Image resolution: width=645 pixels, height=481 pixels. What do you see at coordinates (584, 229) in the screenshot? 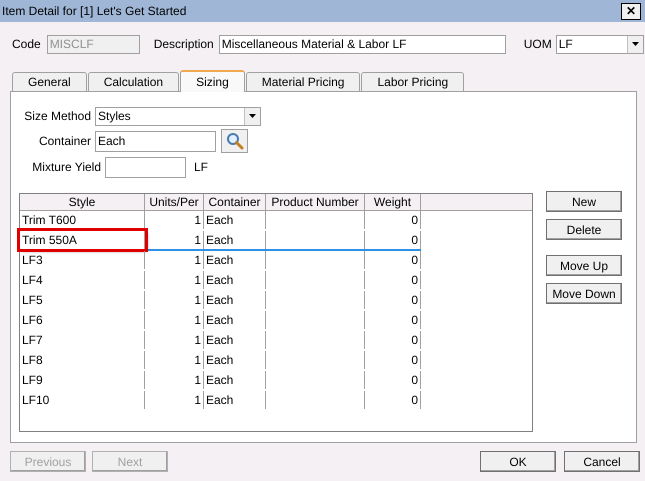
I see `dialog-button: Delete` at bounding box center [584, 229].